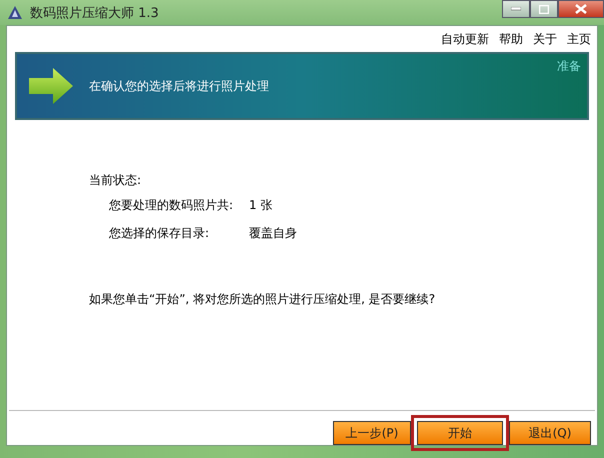 The image size is (604, 458). What do you see at coordinates (511, 39) in the screenshot?
I see `menu-item: 帮助` at bounding box center [511, 39].